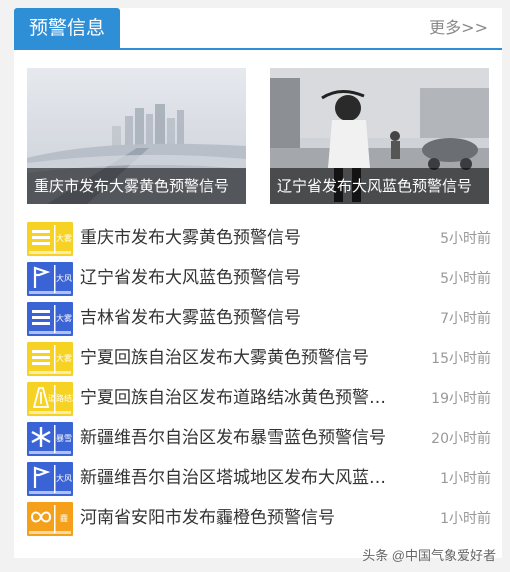 The image size is (510, 572). Describe the element at coordinates (458, 28) in the screenshot. I see `more-link: 更多>>` at that location.